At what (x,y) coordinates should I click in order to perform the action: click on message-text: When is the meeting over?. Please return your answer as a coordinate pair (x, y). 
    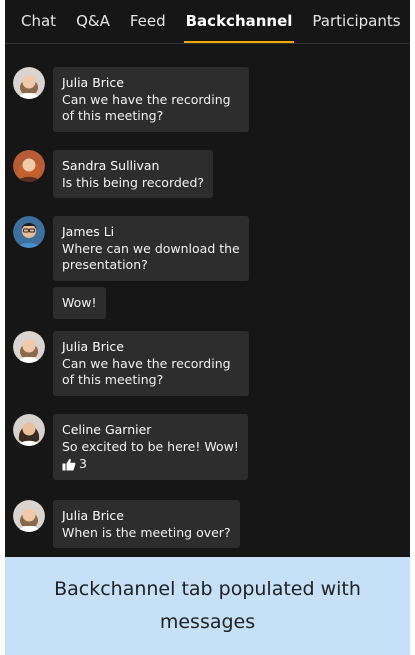
    Looking at the image, I should click on (146, 532).